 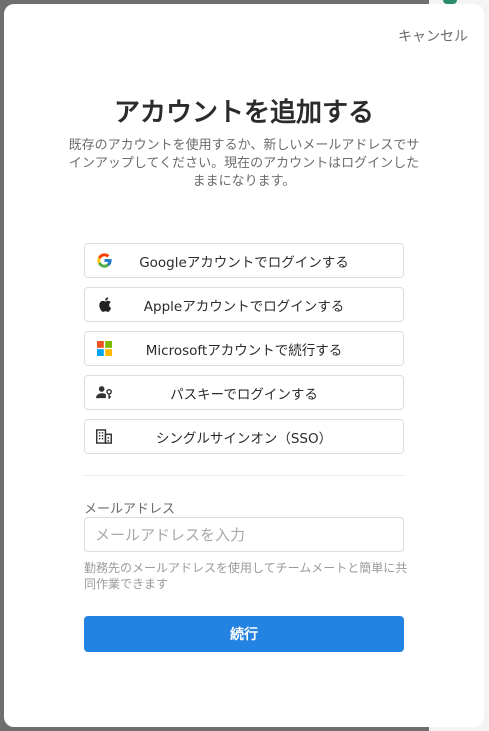 What do you see at coordinates (244, 475) in the screenshot?
I see `section-divider` at bounding box center [244, 475].